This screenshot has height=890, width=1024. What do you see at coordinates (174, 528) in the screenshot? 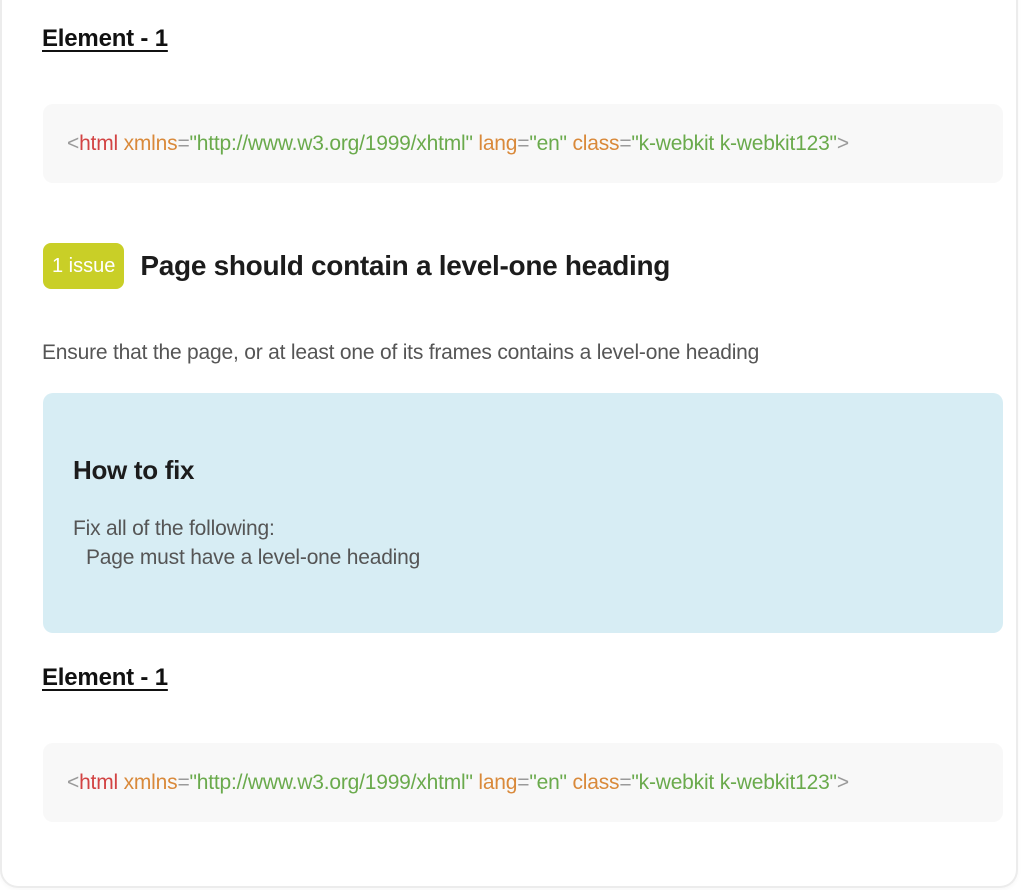
I see `fix-instruction: Fix all of the following:` at bounding box center [174, 528].